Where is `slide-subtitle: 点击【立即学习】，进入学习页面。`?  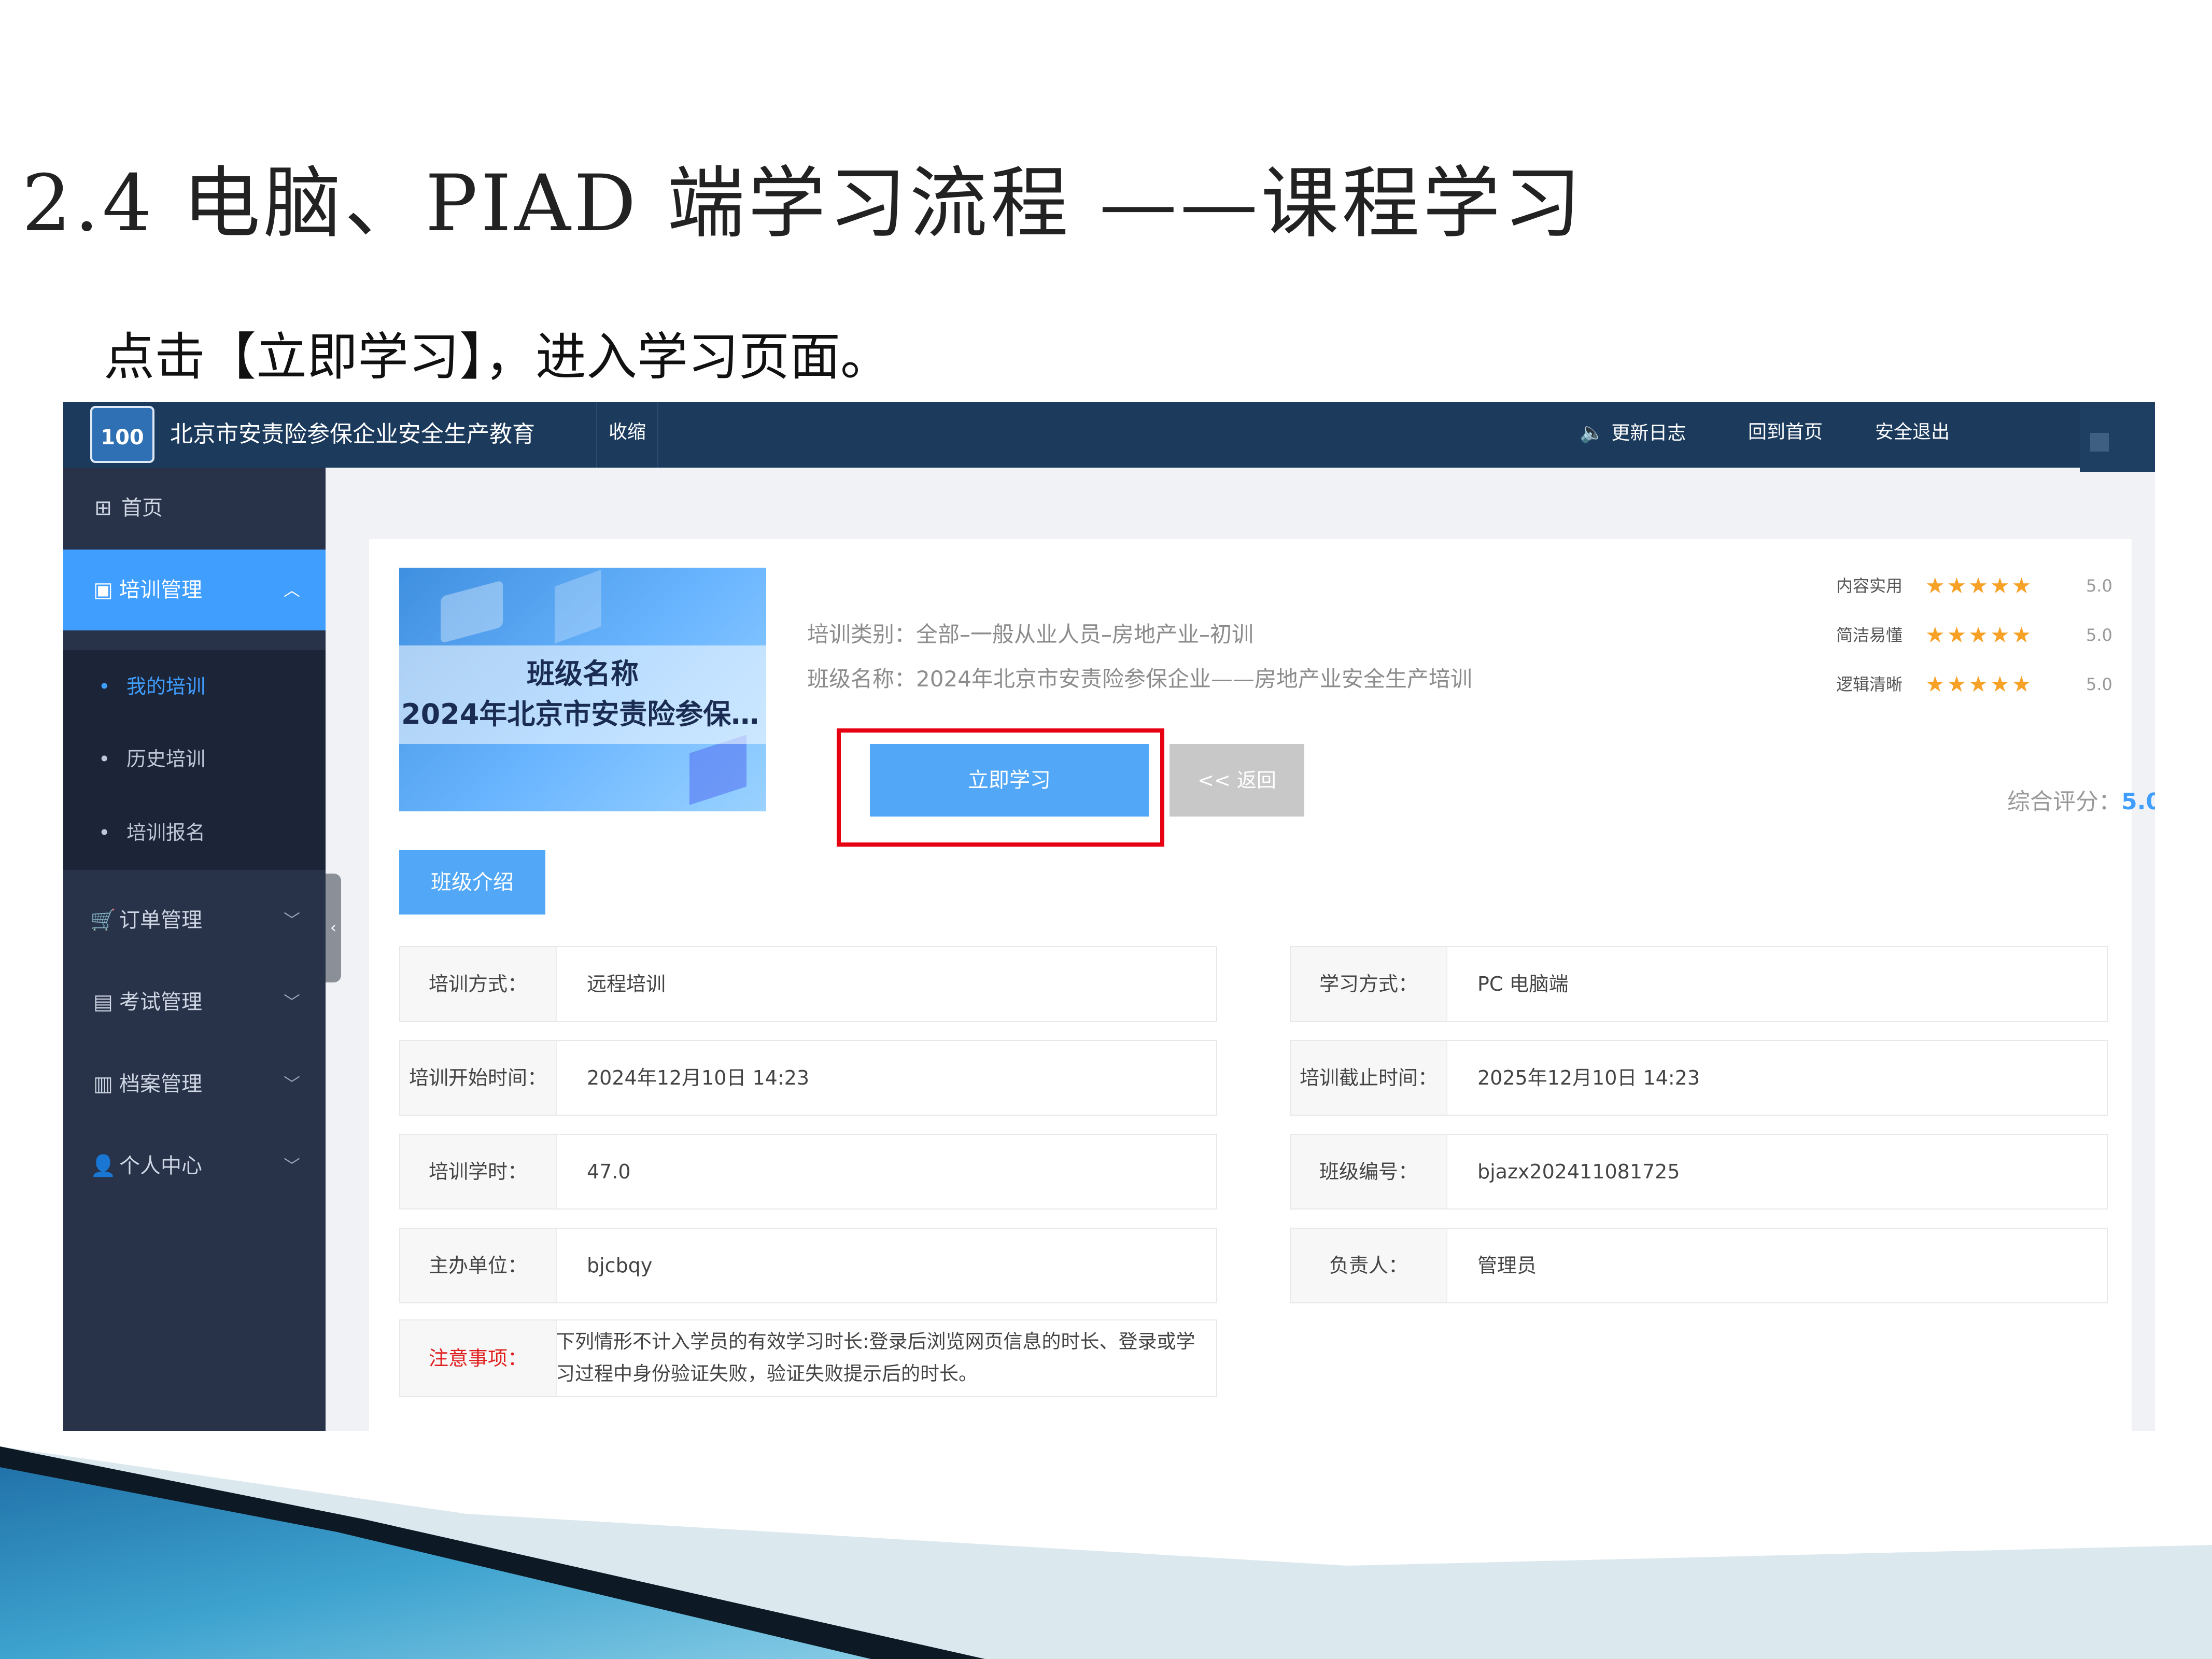
slide-subtitle: 点击【立即学习】，进入学习页面。 is located at coordinates (498, 357).